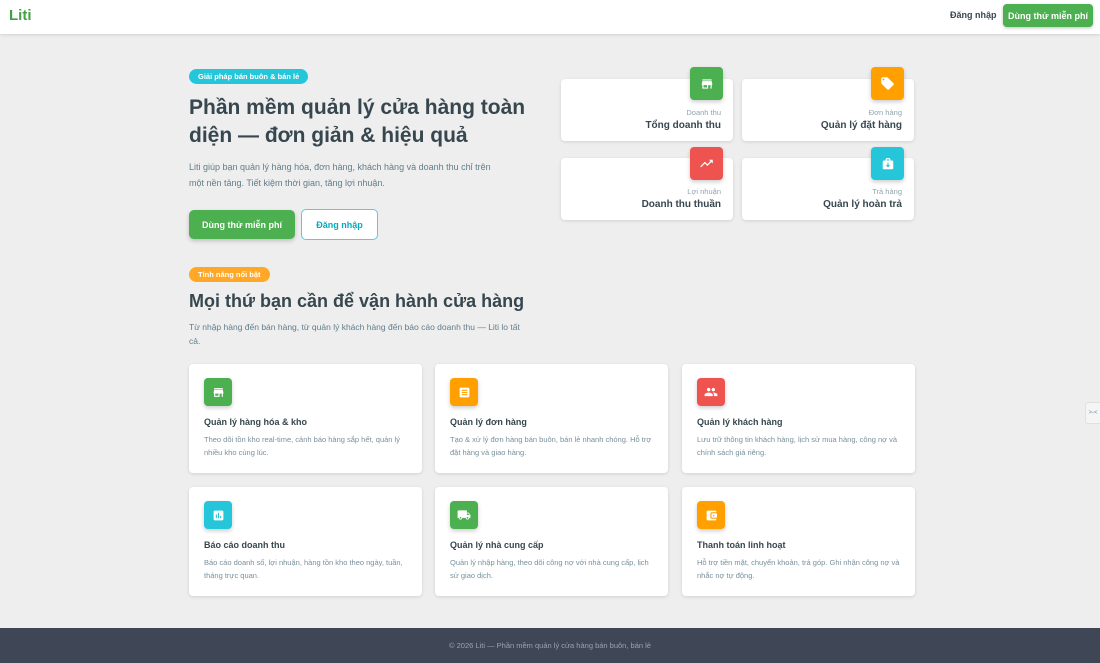 This screenshot has height=663, width=1100. What do you see at coordinates (861, 125) in the screenshot?
I see `stat-value: Quản lý đặt hàng` at bounding box center [861, 125].